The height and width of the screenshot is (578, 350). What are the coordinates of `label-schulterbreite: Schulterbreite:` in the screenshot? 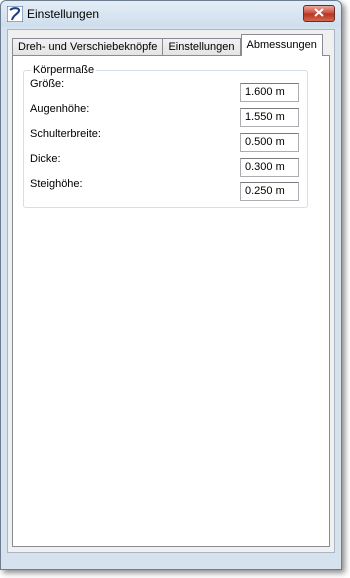 It's located at (65, 134).